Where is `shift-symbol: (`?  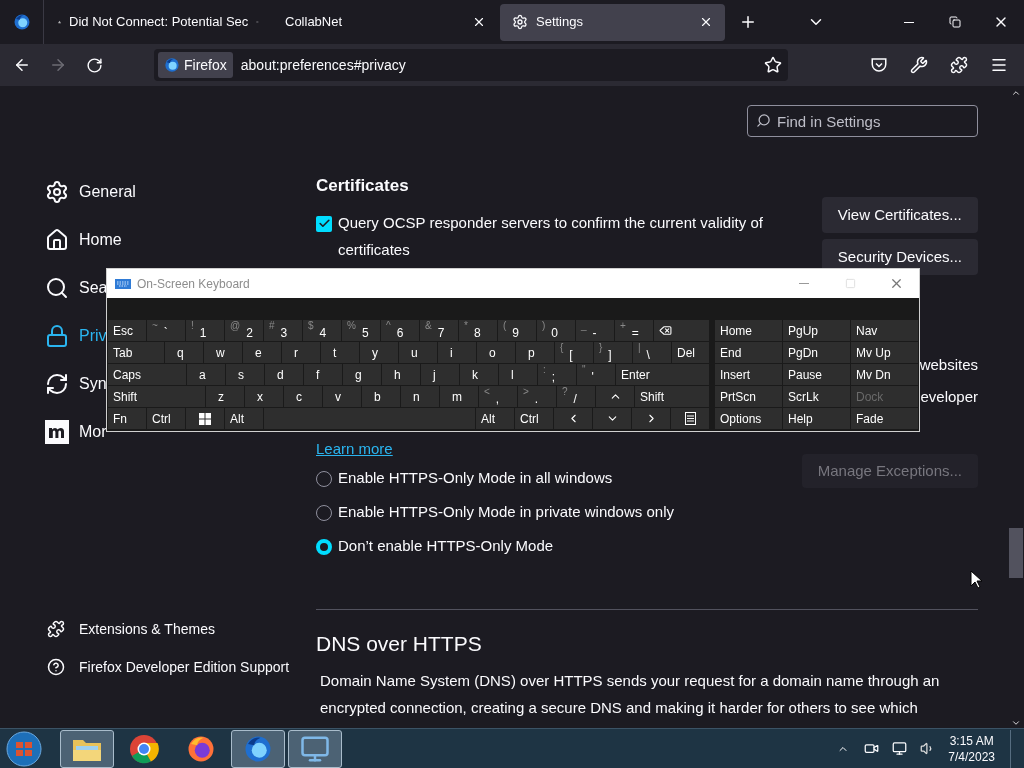 shift-symbol: ( is located at coordinates (505, 326).